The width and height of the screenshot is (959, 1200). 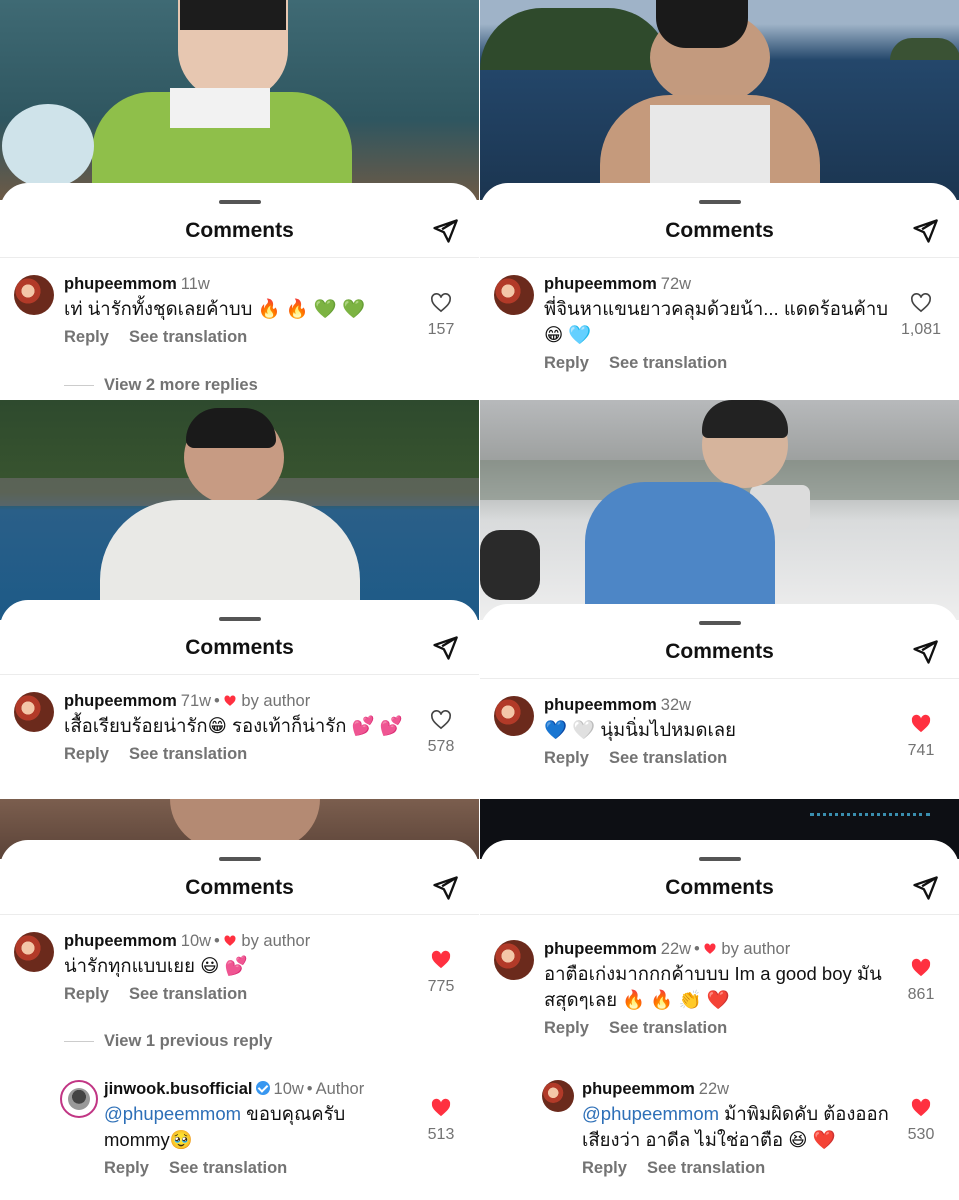 I want to click on like-button: 775, so click(x=441, y=973).